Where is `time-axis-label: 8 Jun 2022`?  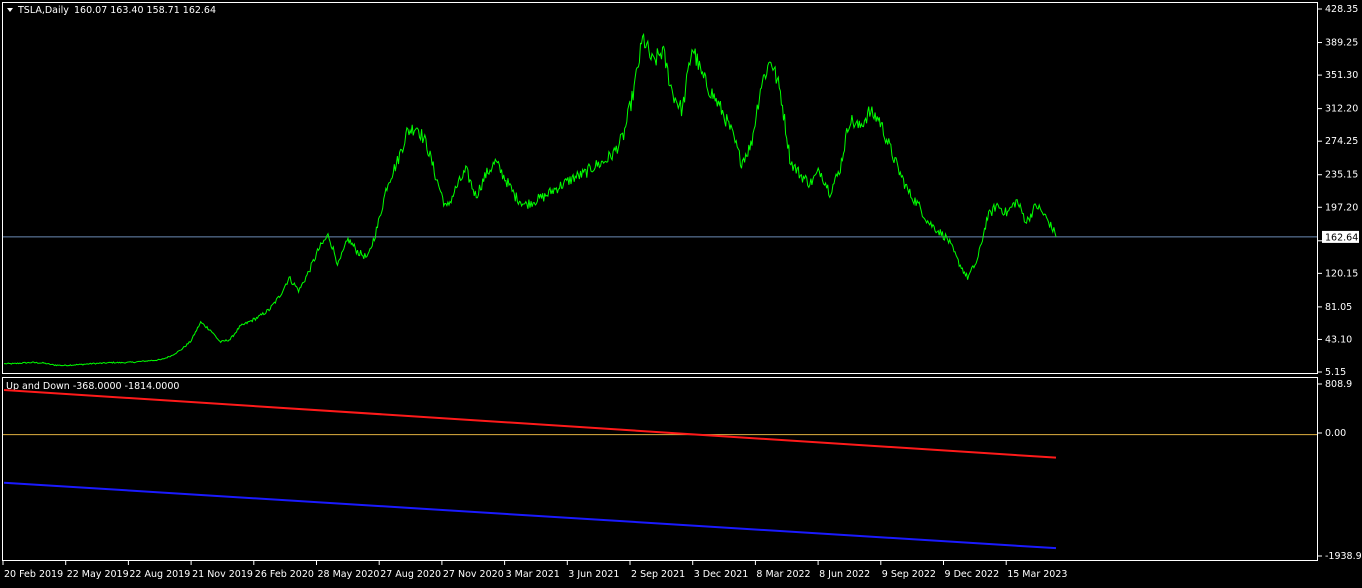
time-axis-label: 8 Jun 2022 is located at coordinates (844, 574).